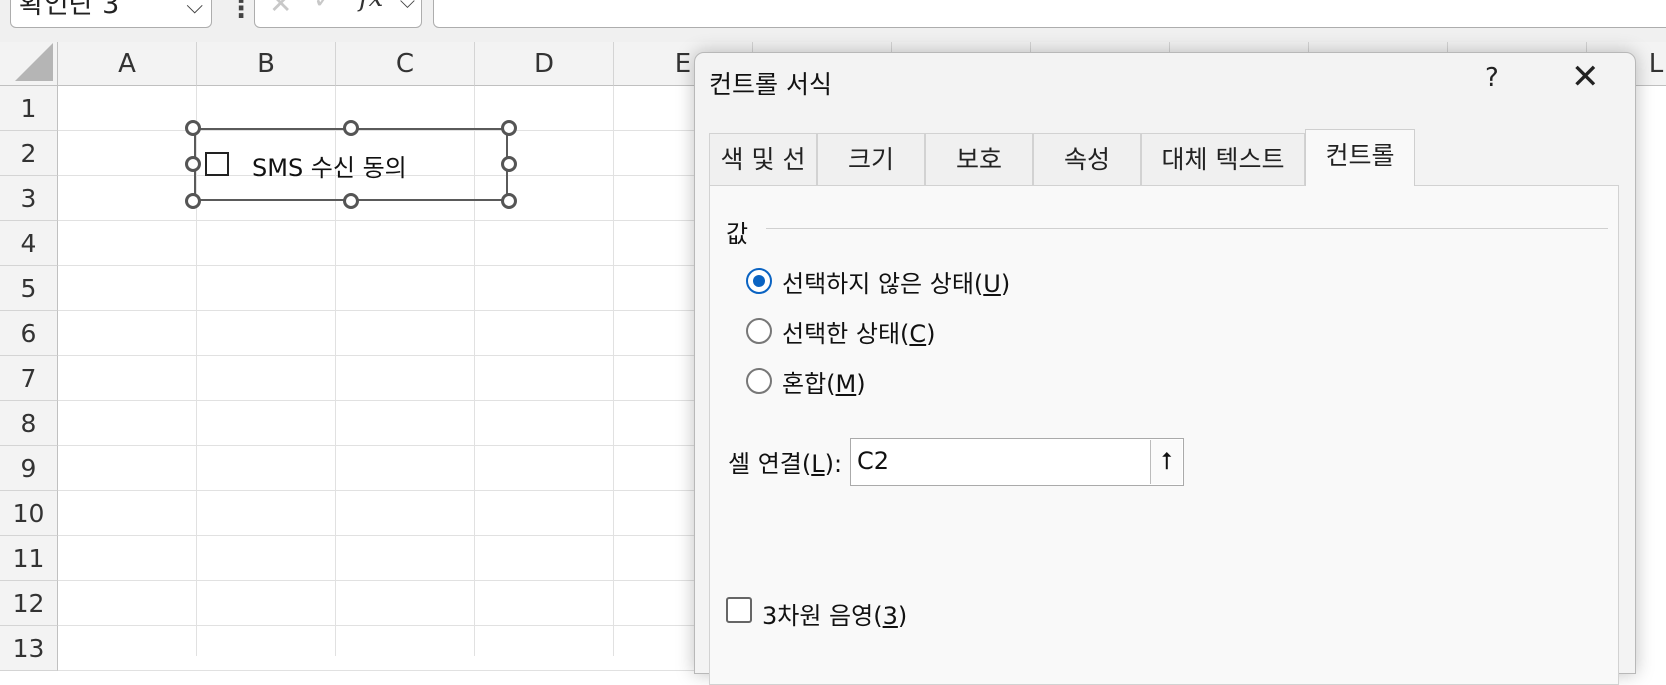 This screenshot has height=685, width=1666. What do you see at coordinates (29, 288) in the screenshot?
I see `row-header: 5` at bounding box center [29, 288].